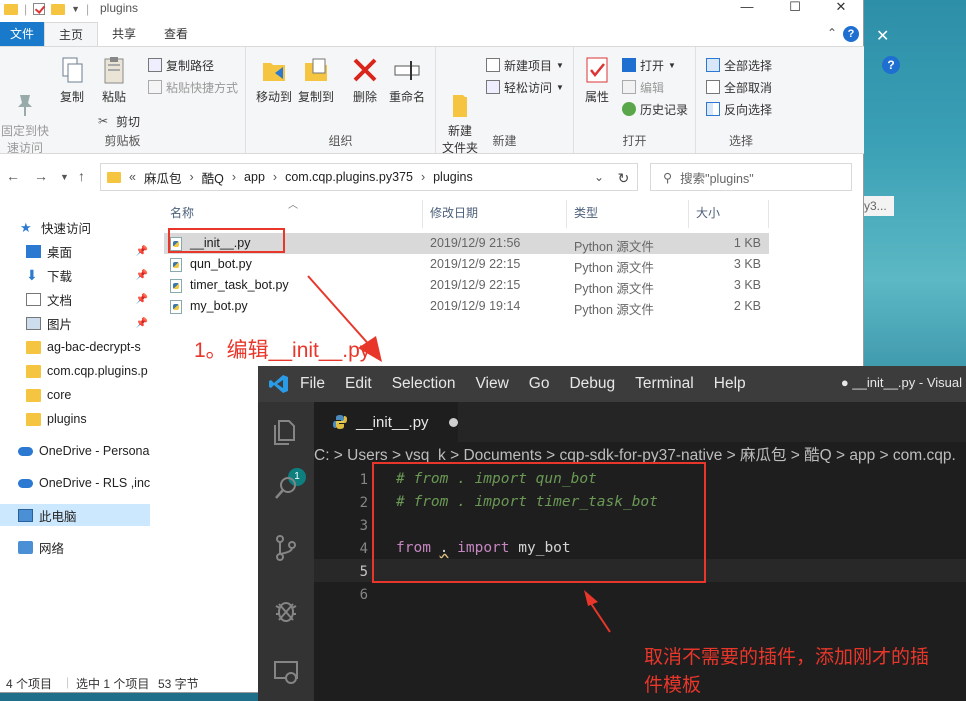 The height and width of the screenshot is (701, 966). I want to click on nav-desktop: 桌面 📌, so click(75, 251).